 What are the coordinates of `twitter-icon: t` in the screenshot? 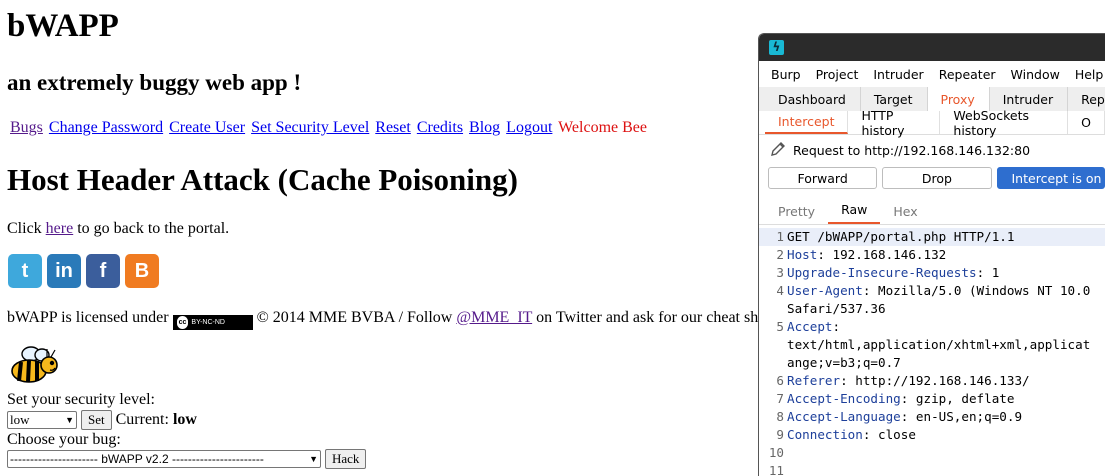 It's located at (25, 271).